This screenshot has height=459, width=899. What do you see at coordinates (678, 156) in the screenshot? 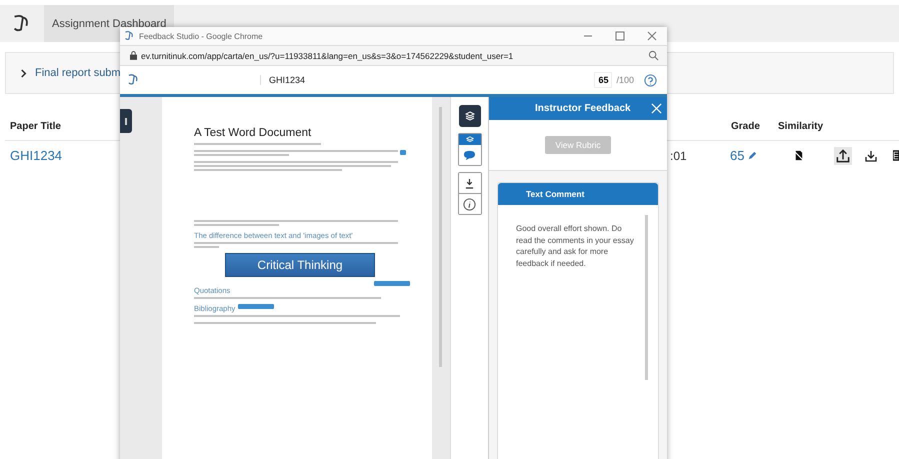
I see `table-cell: :01` at bounding box center [678, 156].